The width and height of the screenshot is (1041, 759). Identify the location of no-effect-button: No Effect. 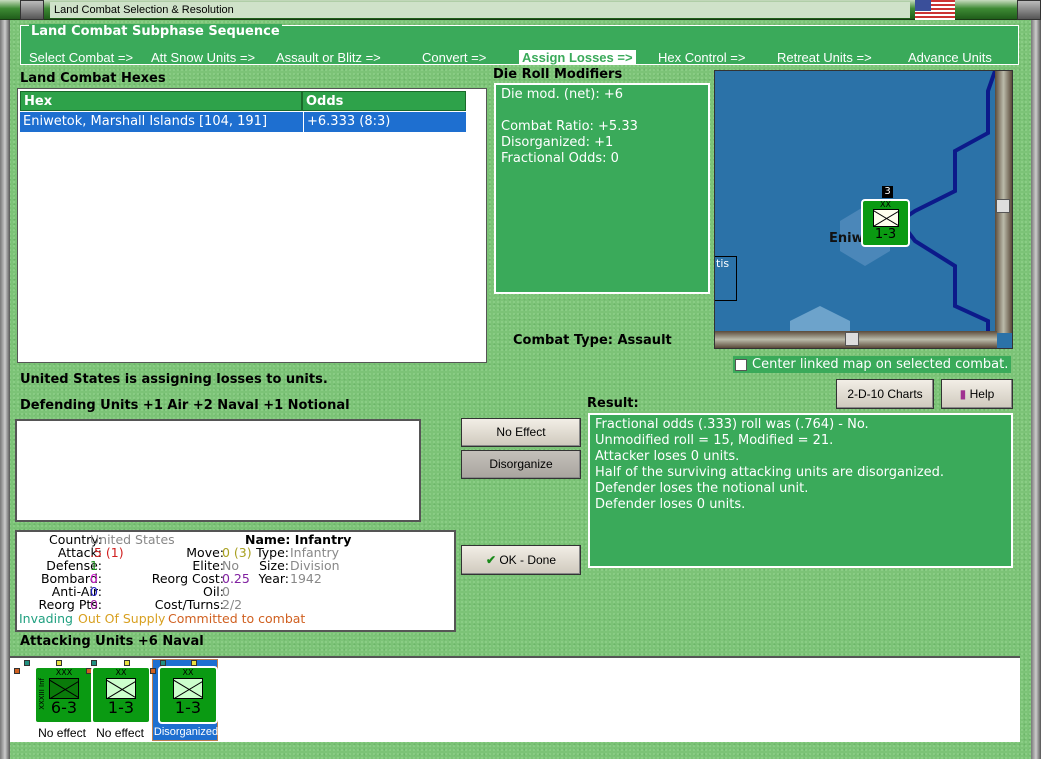
(521, 432).